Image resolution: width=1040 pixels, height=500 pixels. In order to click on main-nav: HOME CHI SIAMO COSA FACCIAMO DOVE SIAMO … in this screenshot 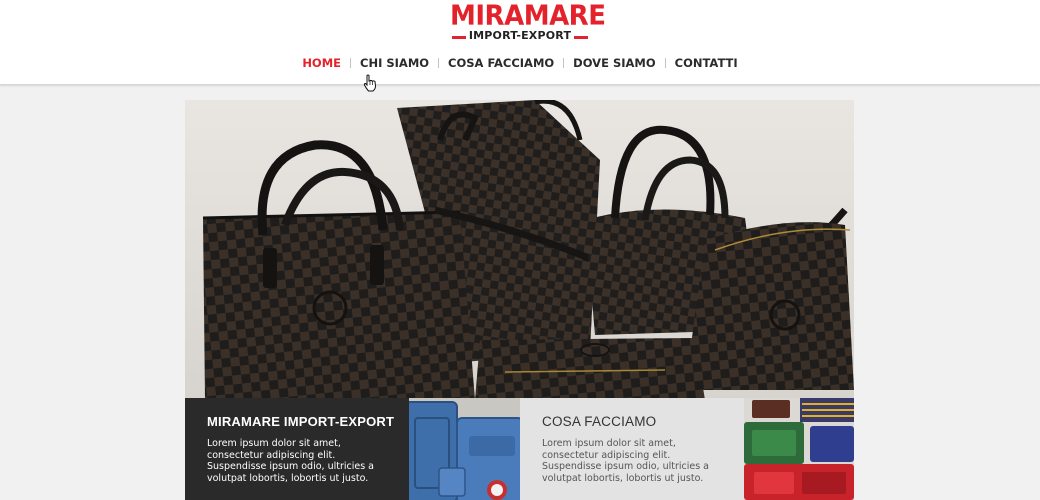, I will do `click(520, 63)`.